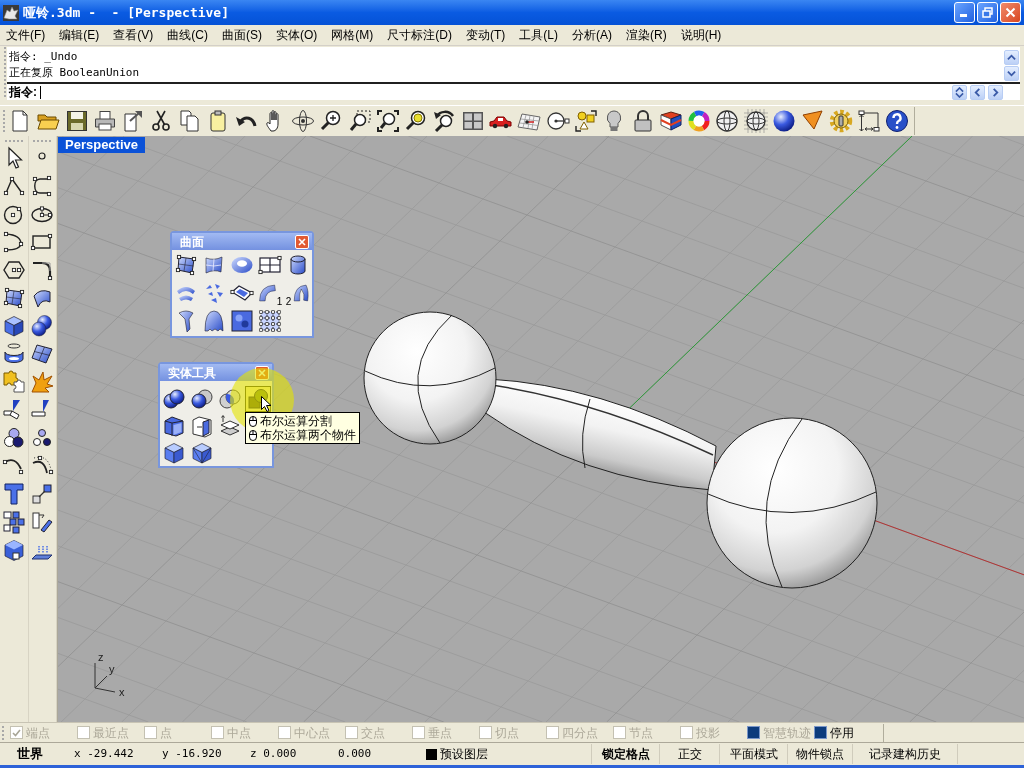  Describe the element at coordinates (784, 121) in the screenshot. I see `shaded-sphere-icon` at that location.